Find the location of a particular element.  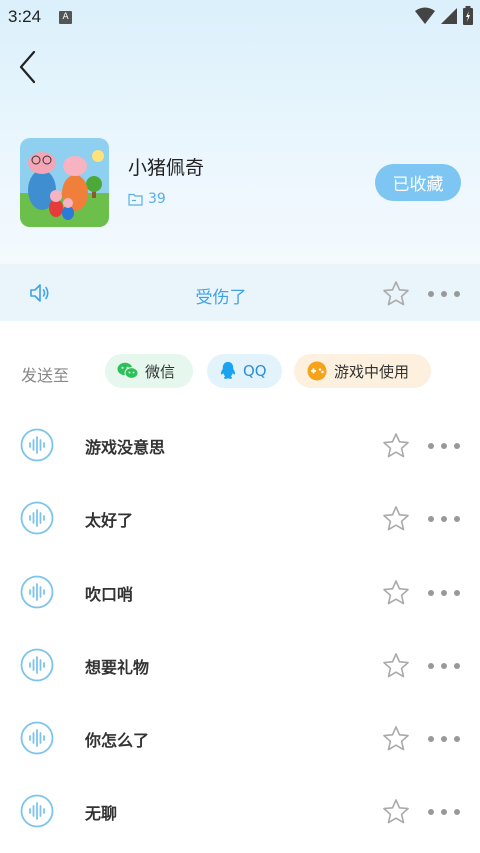

share-wechat-button: 微信 is located at coordinates (149, 371).